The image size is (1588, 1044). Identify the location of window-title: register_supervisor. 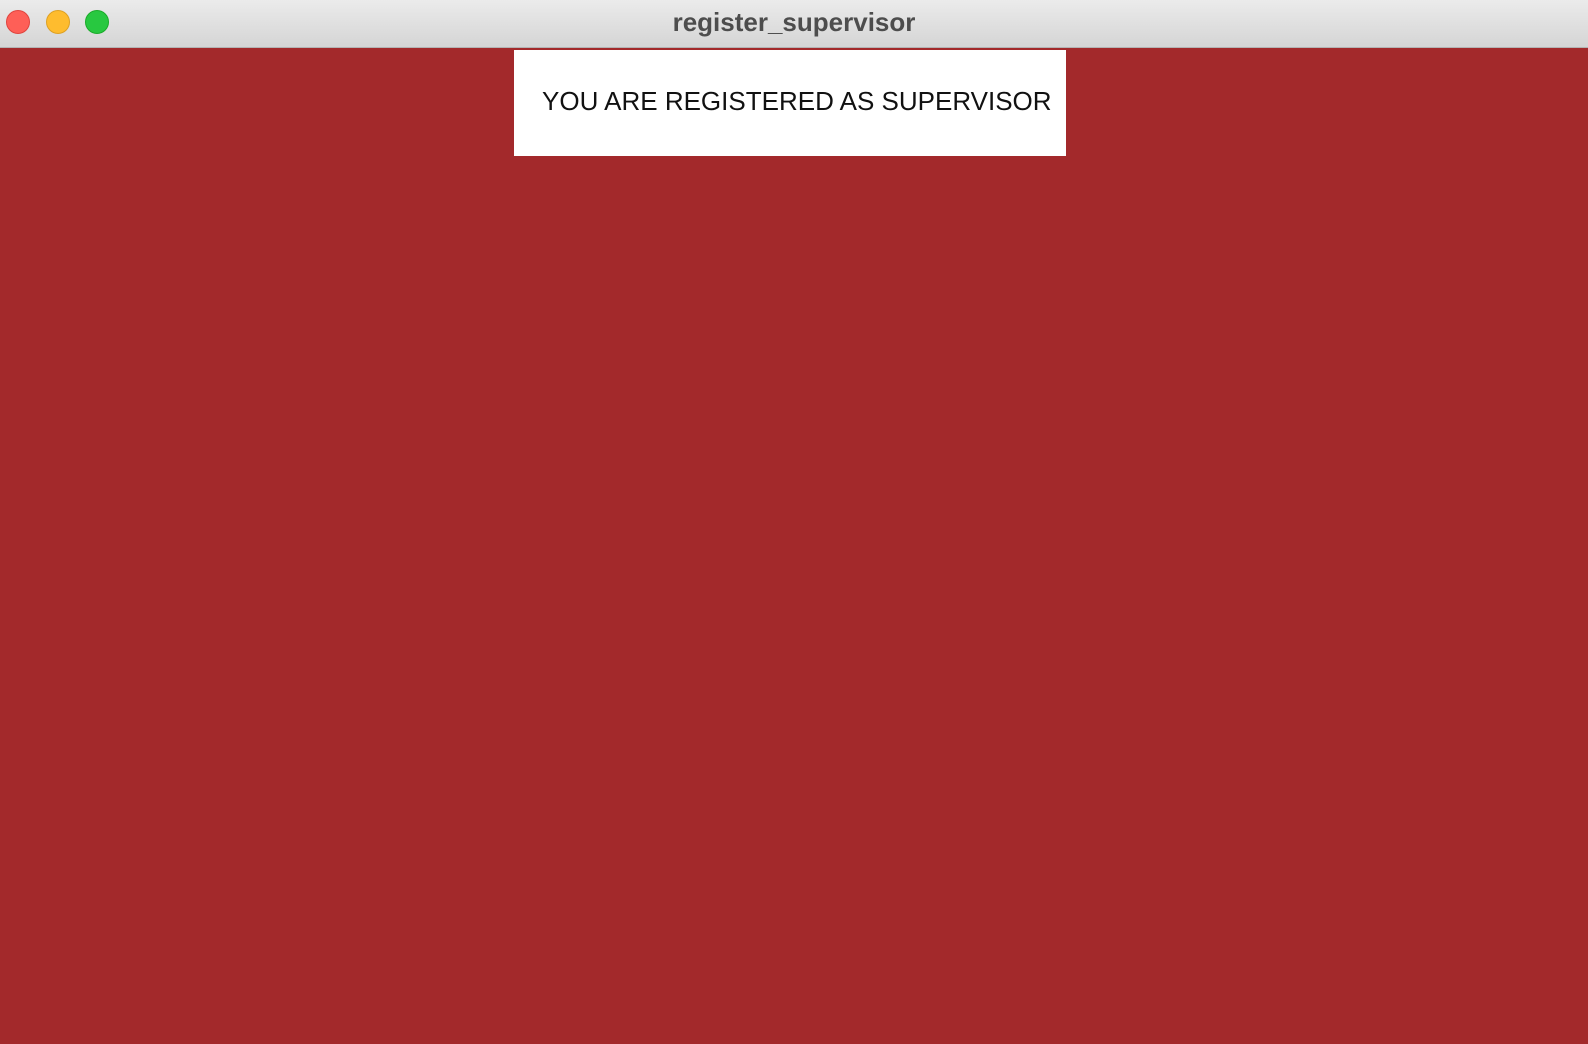
(794, 22).